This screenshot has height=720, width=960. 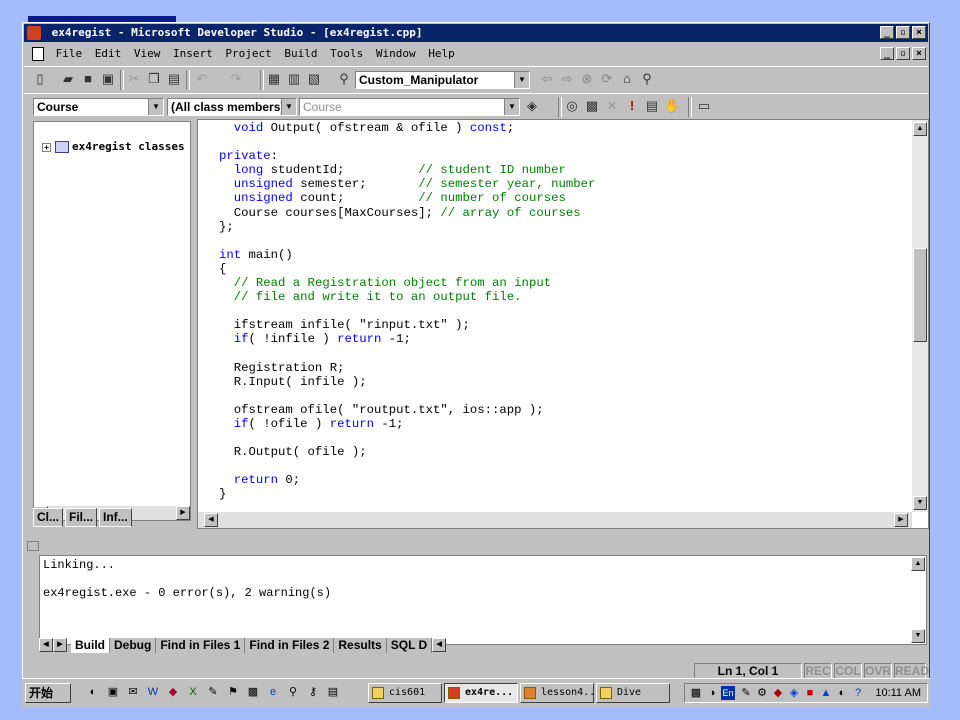 I want to click on output-hscroll-left-icon: ◀, so click(x=439, y=645).